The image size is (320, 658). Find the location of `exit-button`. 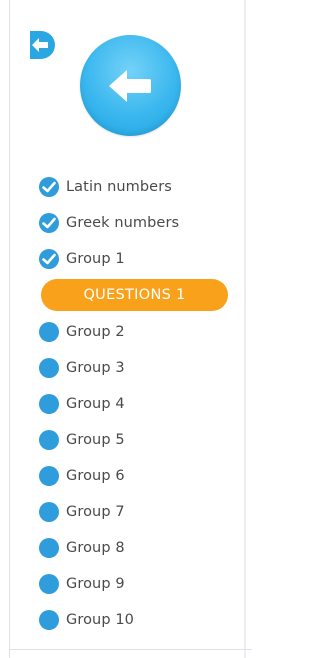

exit-button is located at coordinates (41, 45).